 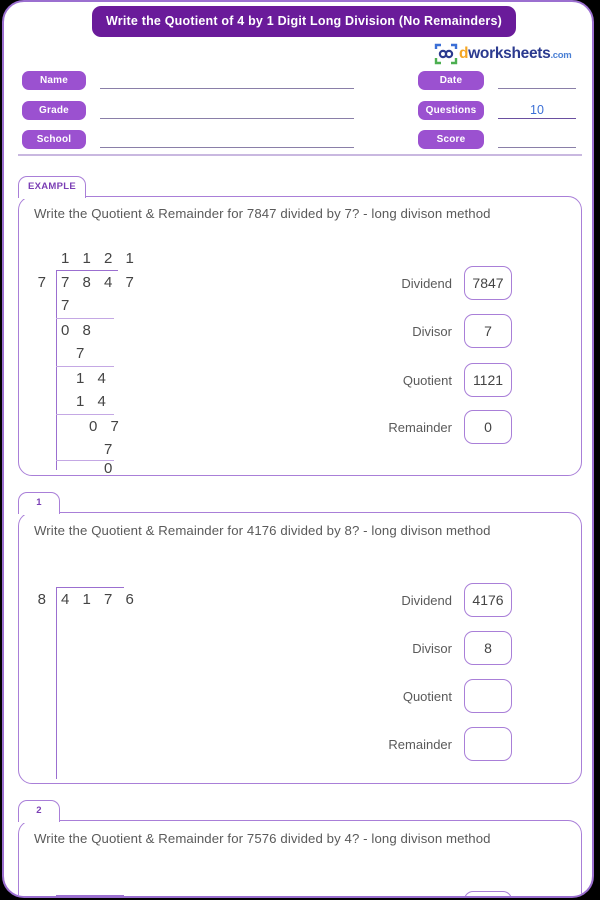 What do you see at coordinates (497, 110) in the screenshot?
I see `field-questions: Questions 10` at bounding box center [497, 110].